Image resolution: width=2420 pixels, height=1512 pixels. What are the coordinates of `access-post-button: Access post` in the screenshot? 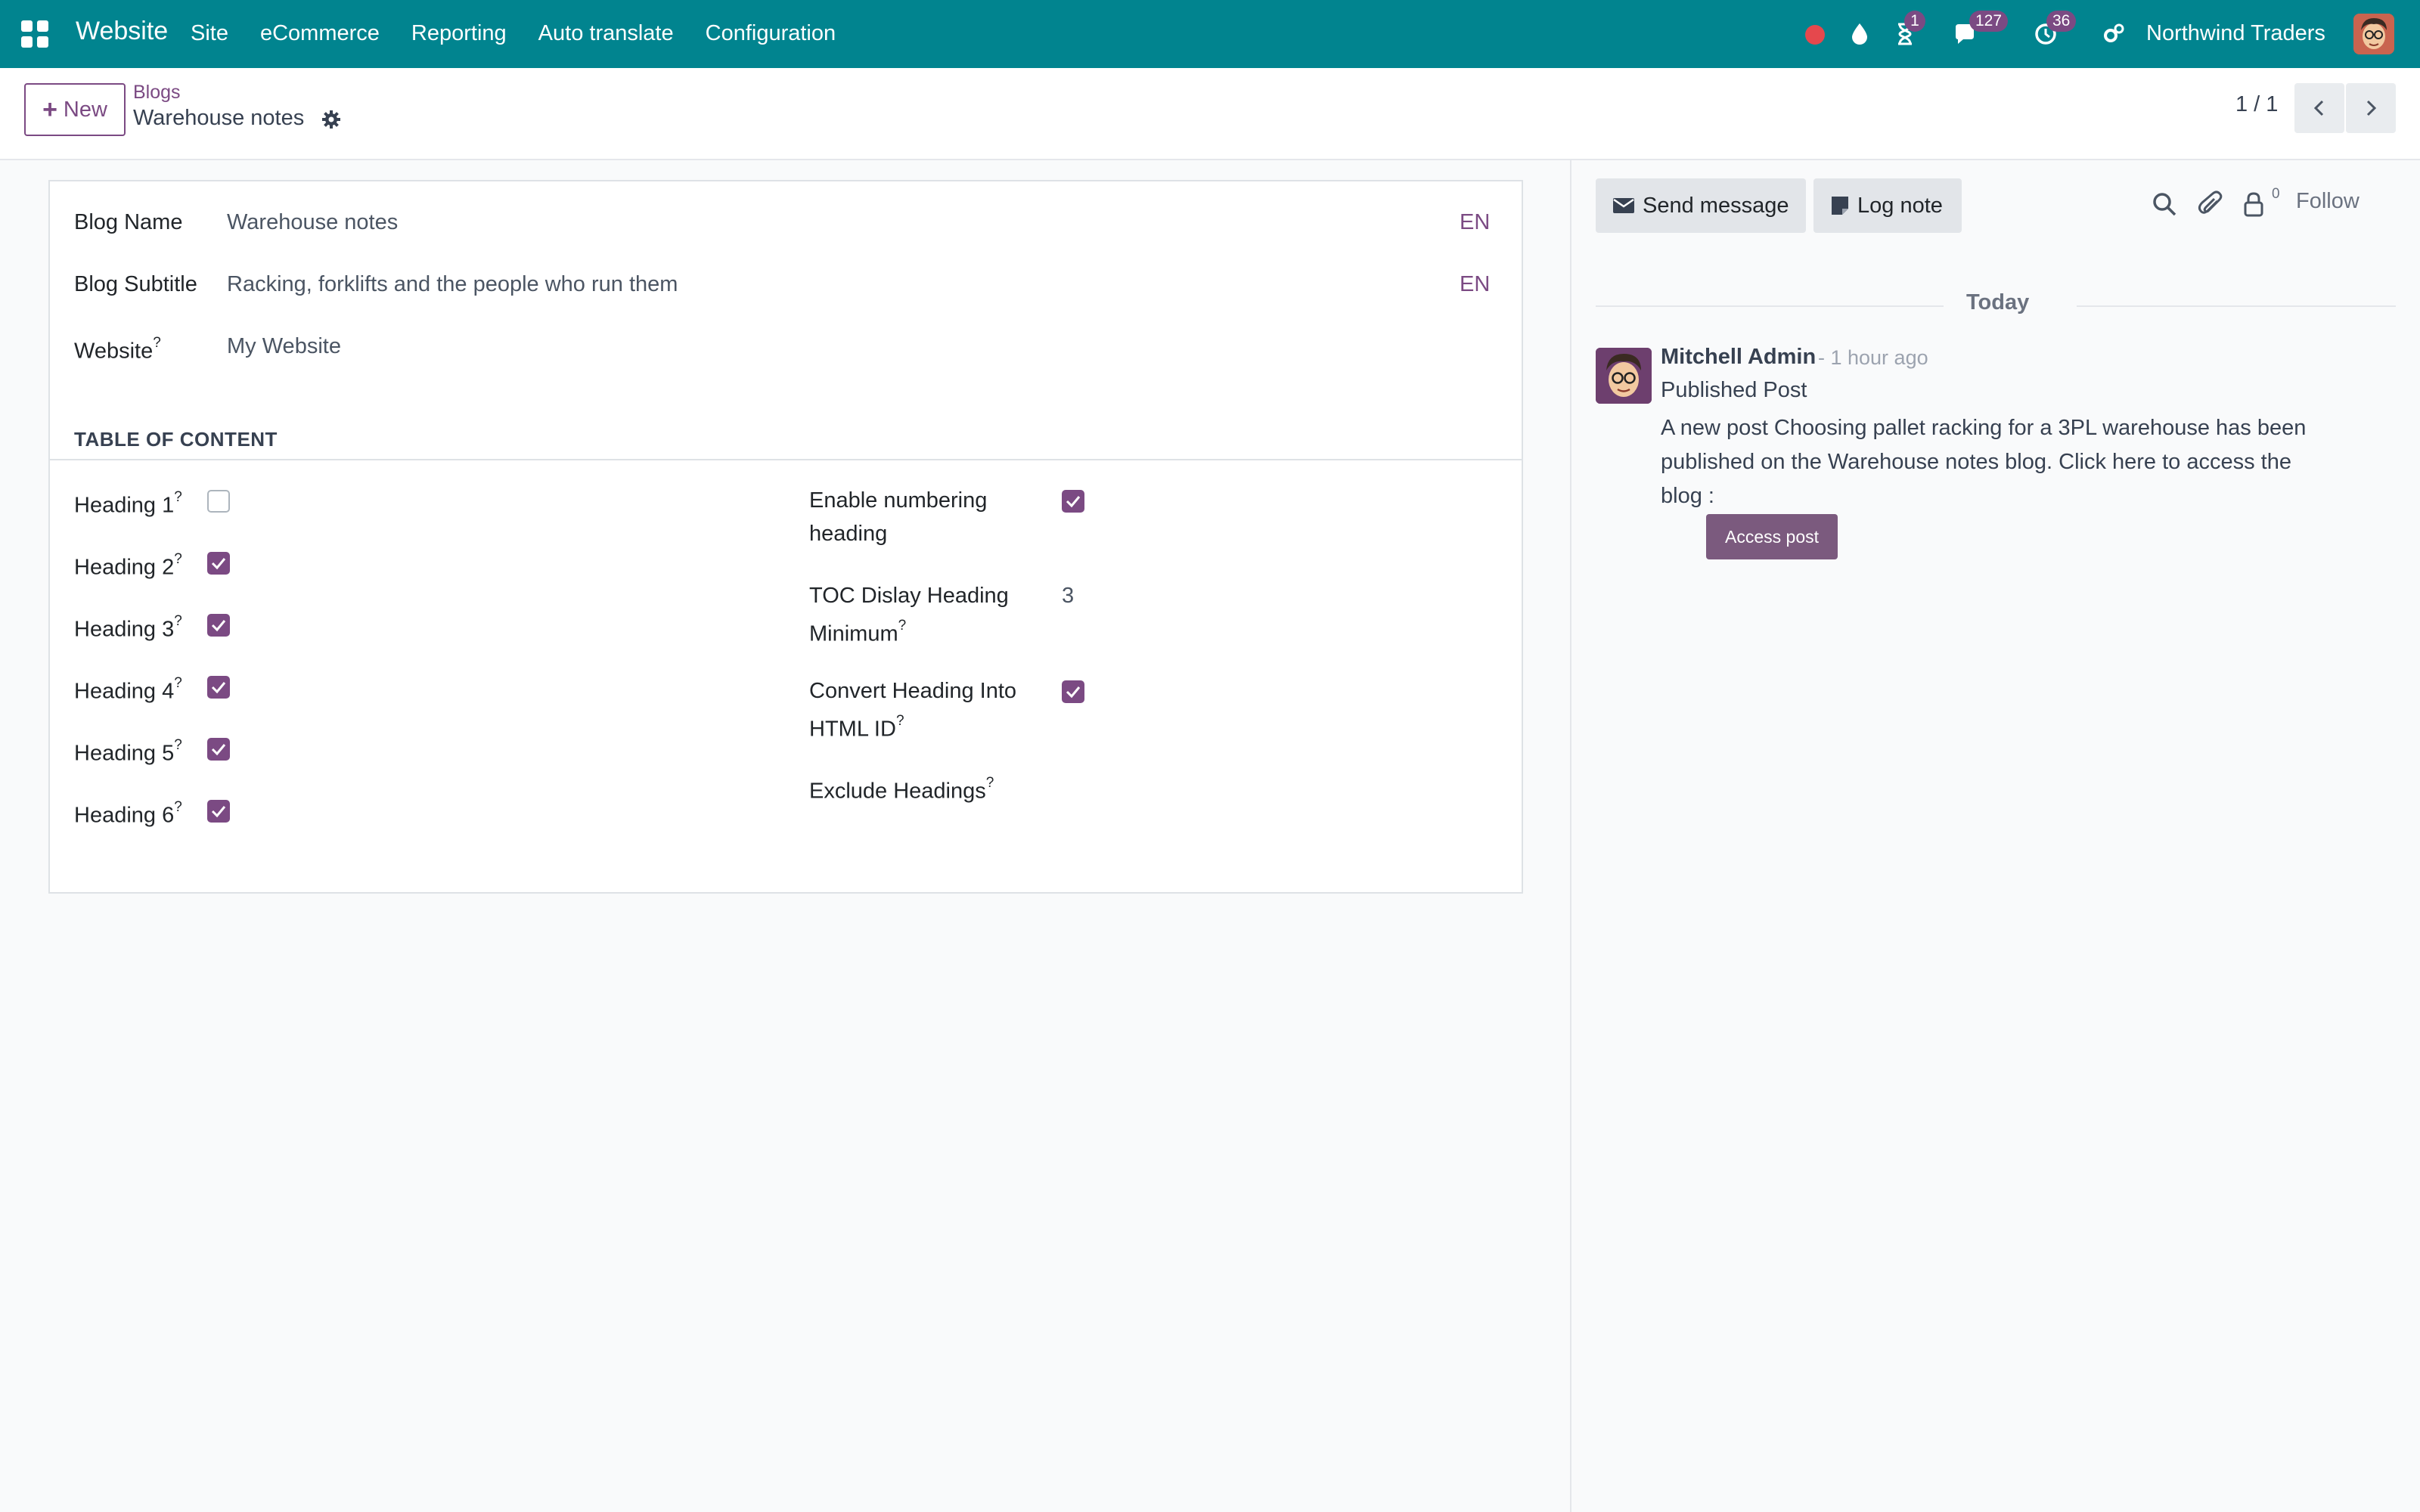 It's located at (1772, 536).